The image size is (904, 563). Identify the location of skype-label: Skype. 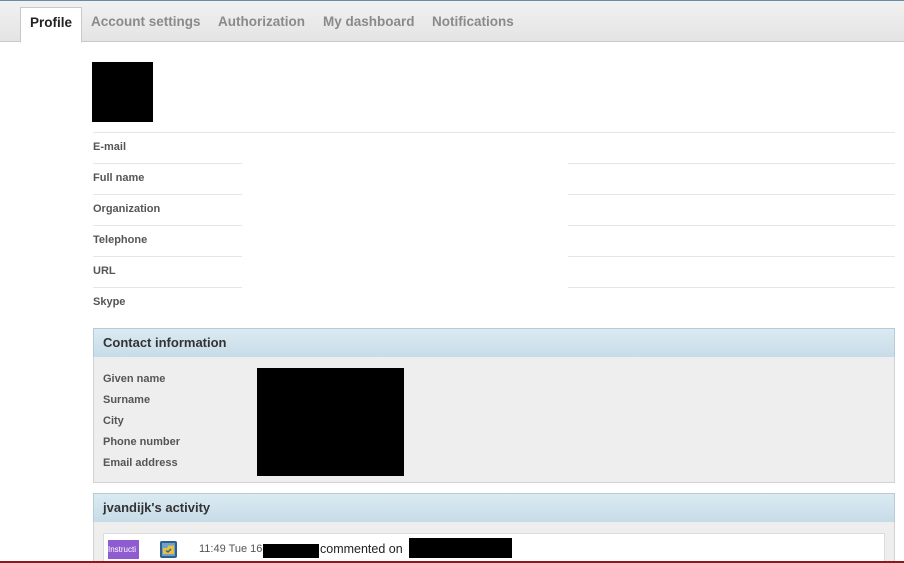
(109, 302).